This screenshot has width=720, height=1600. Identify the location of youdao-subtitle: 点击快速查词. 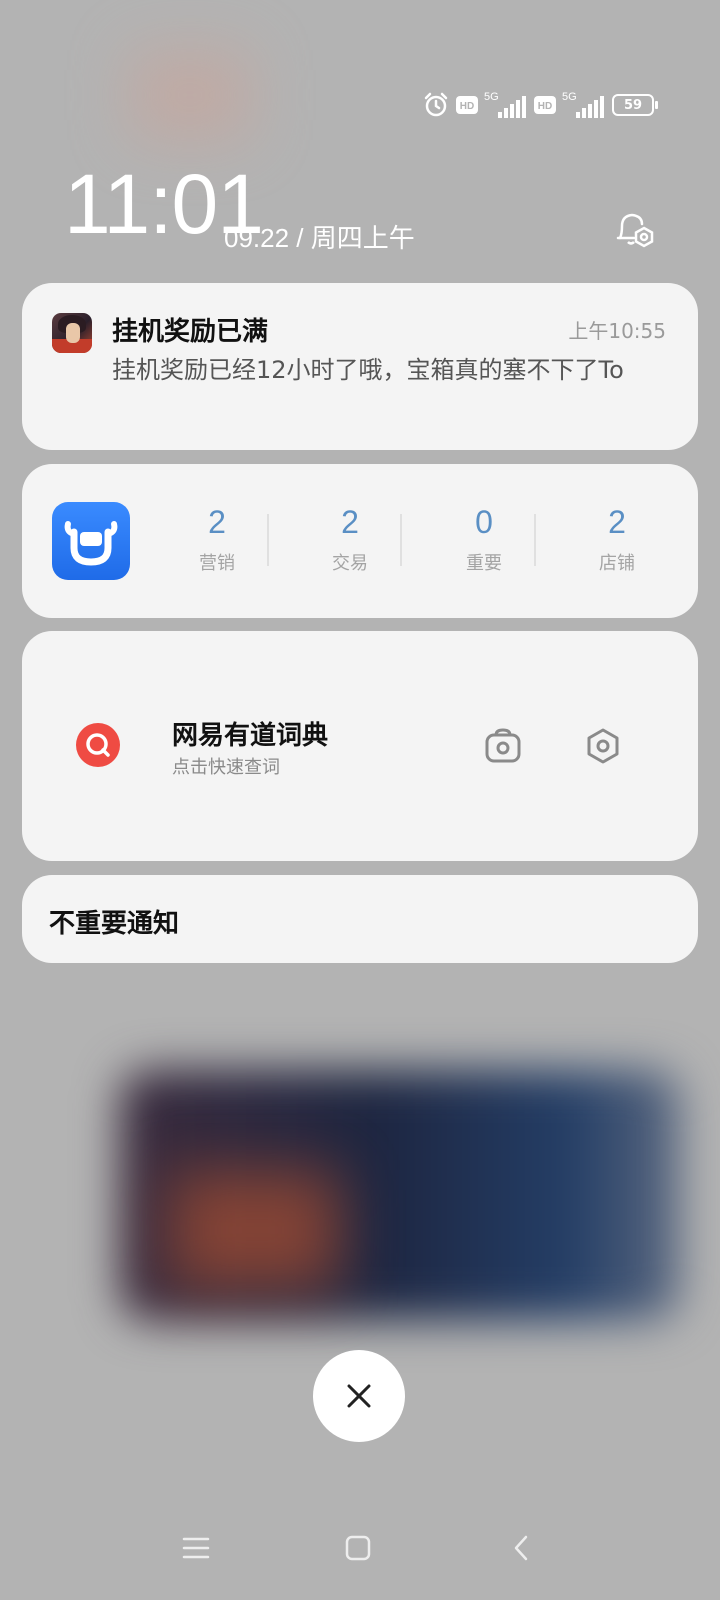
(226, 767).